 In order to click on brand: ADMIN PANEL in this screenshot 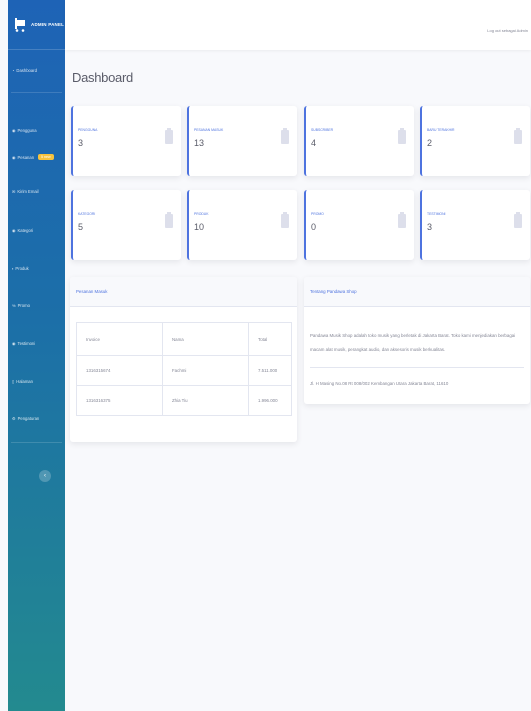, I will do `click(36, 25)`.